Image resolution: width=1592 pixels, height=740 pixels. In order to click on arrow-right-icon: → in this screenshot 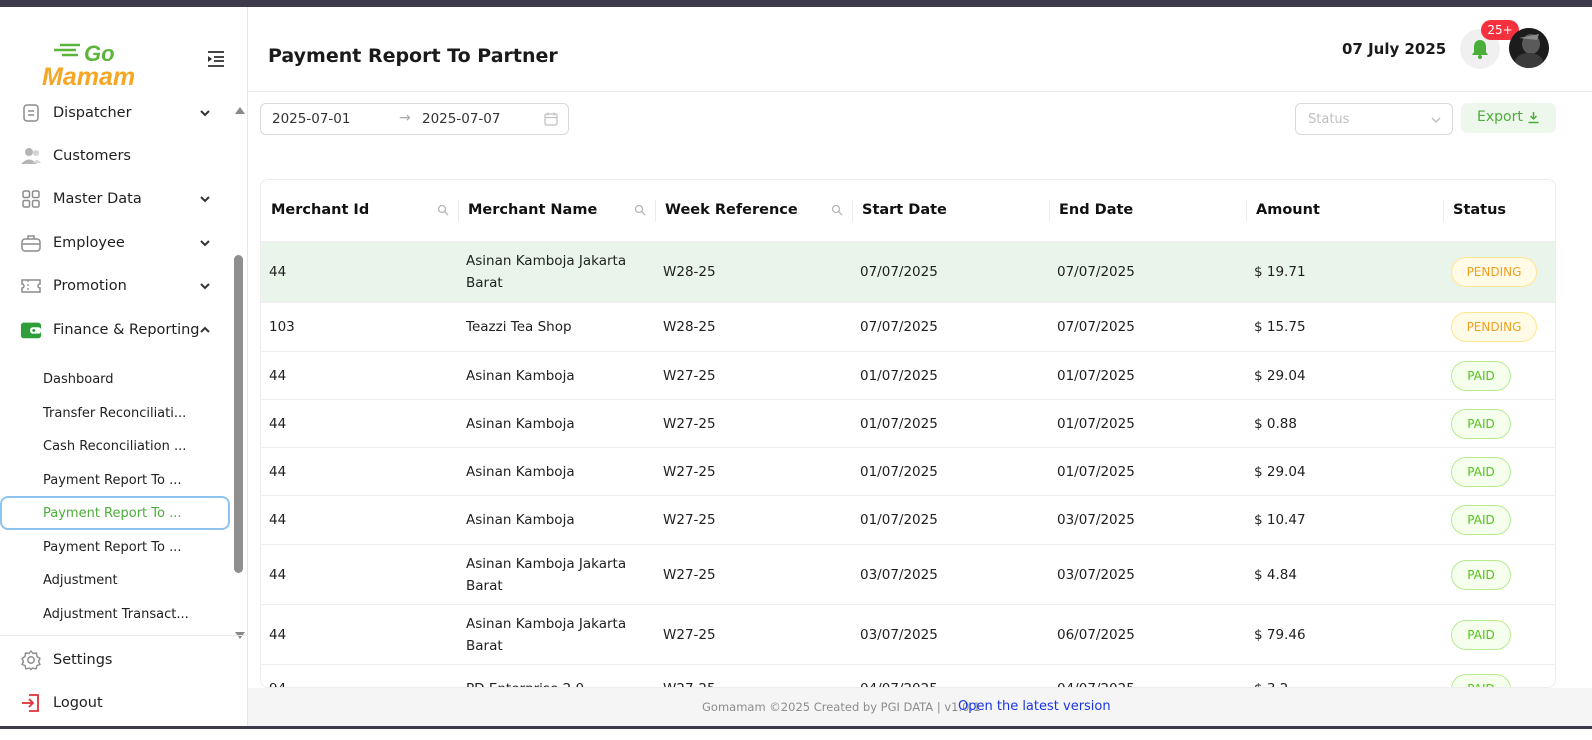, I will do `click(405, 118)`.